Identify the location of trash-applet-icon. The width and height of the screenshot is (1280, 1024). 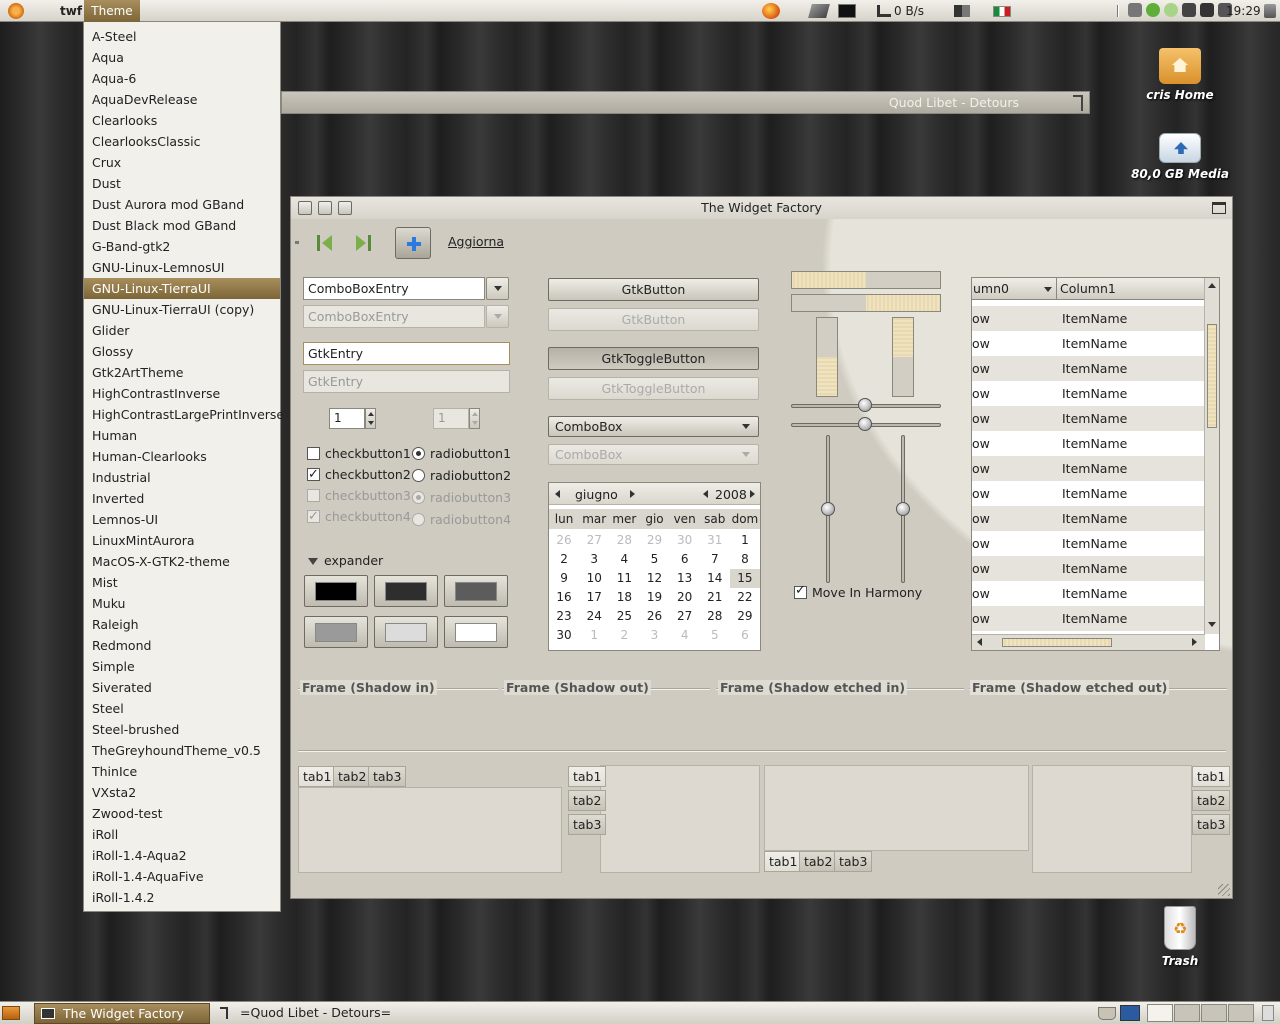
(1268, 1013).